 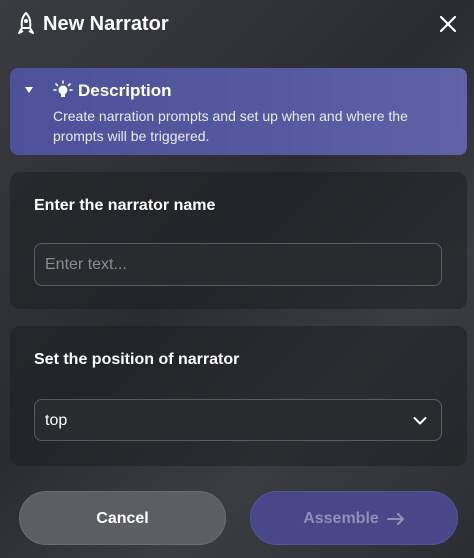 I want to click on narrator-name-input, so click(x=238, y=264).